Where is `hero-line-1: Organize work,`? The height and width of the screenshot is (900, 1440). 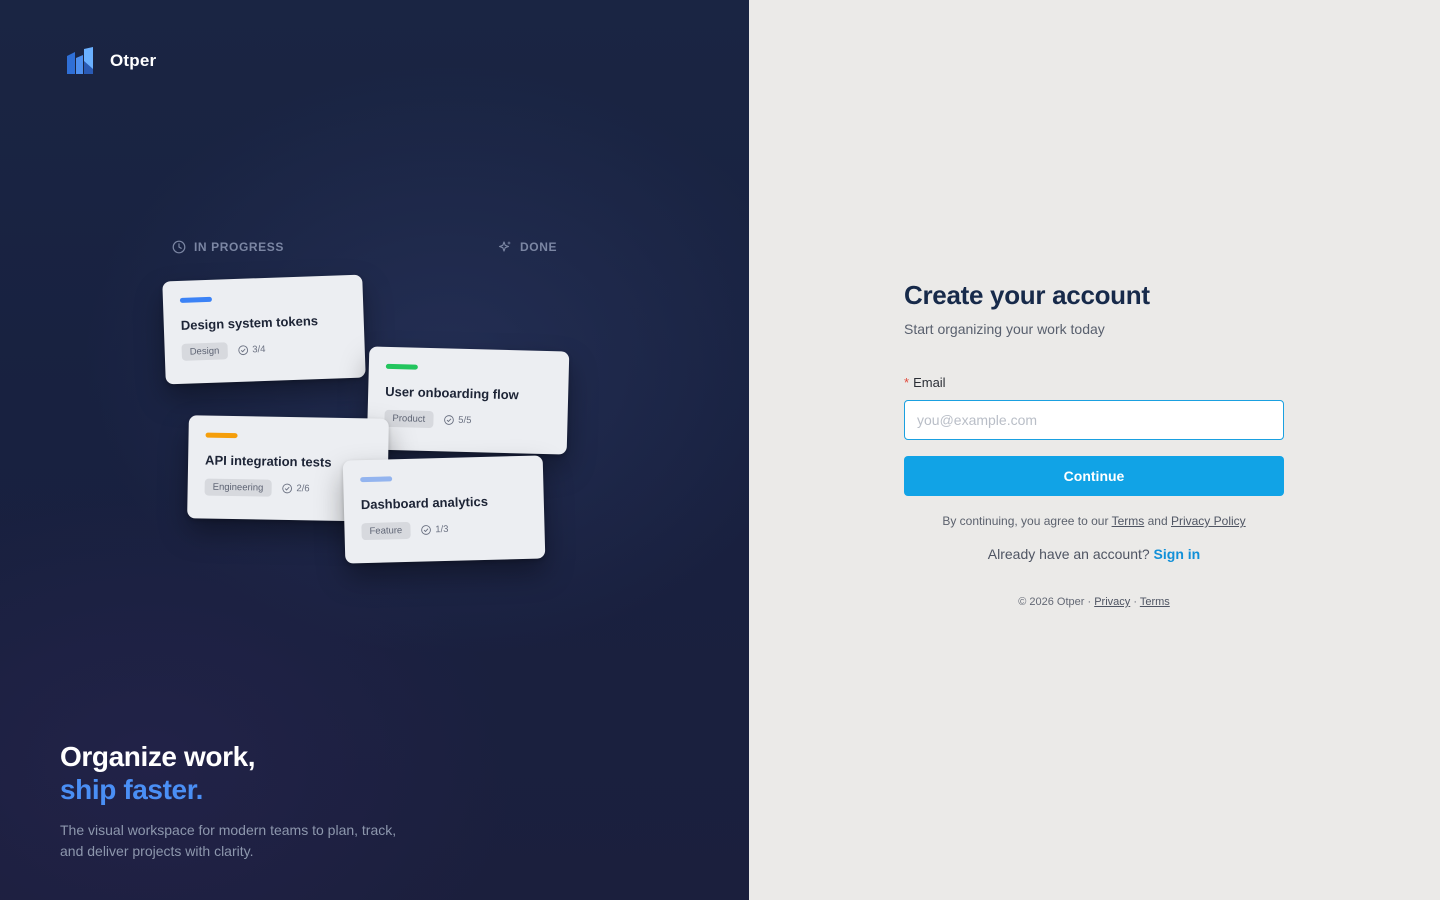
hero-line-1: Organize work, is located at coordinates (158, 756).